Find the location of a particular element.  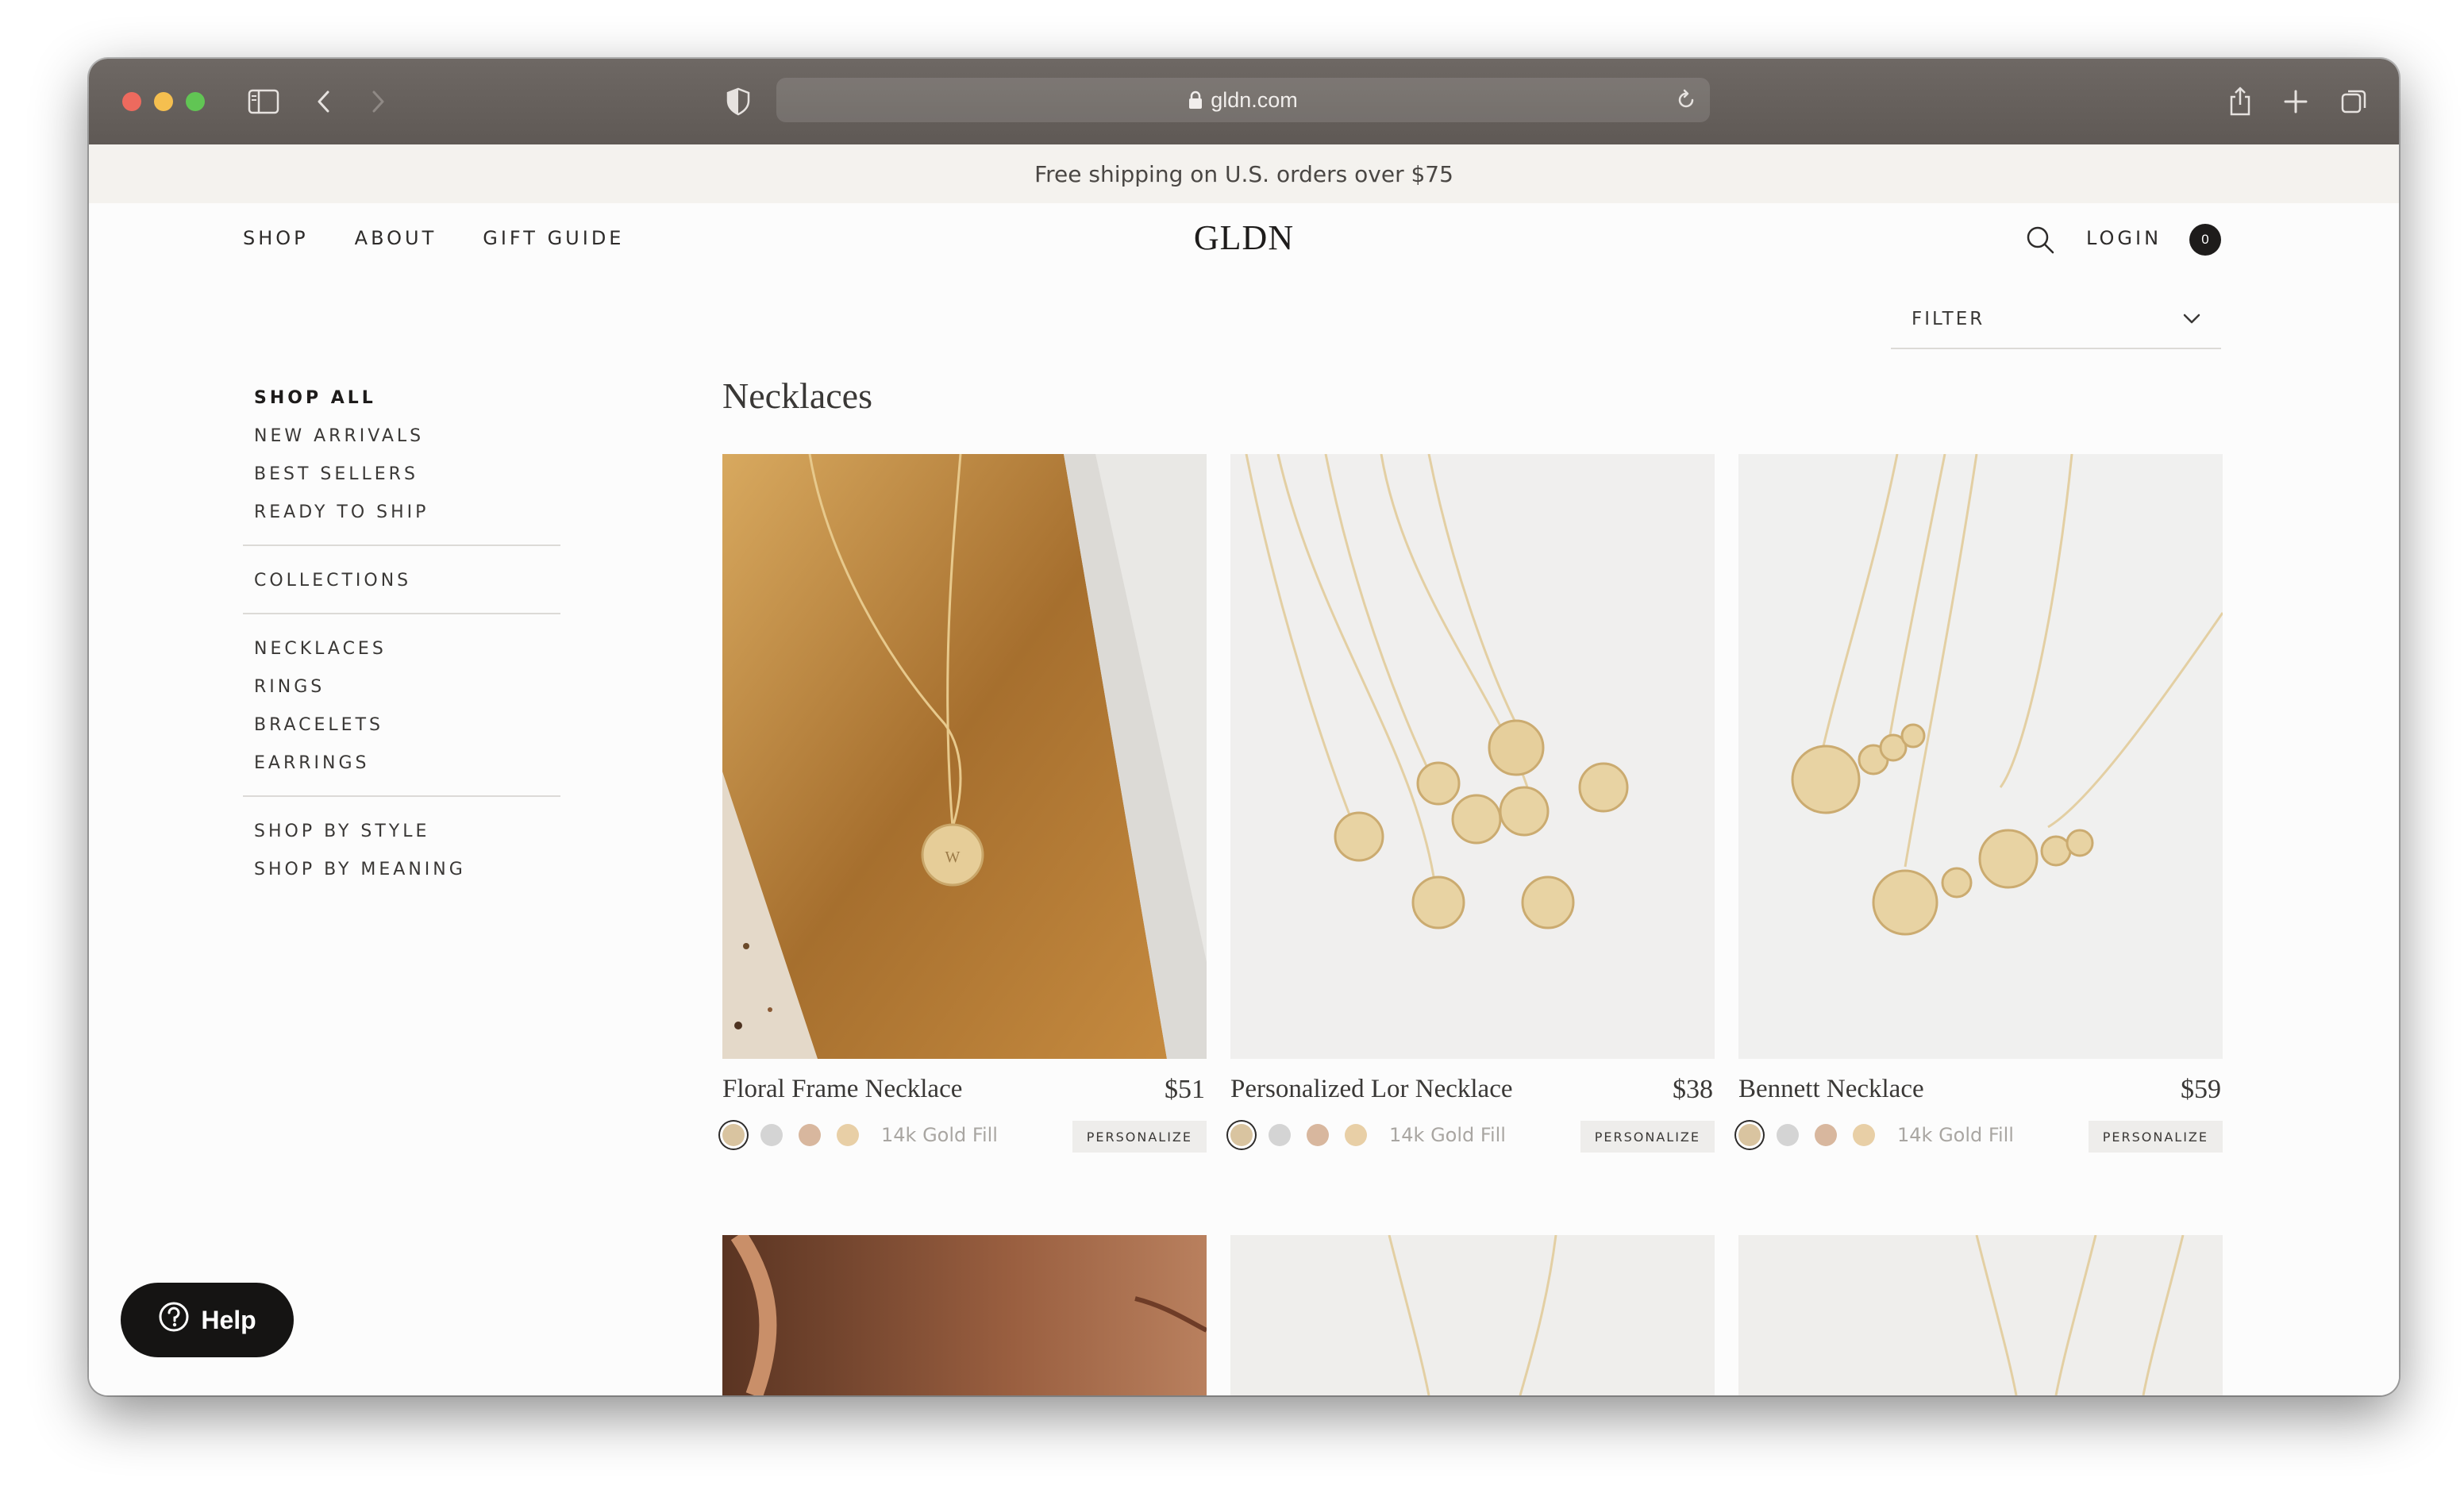

search-icon is located at coordinates (2040, 240).